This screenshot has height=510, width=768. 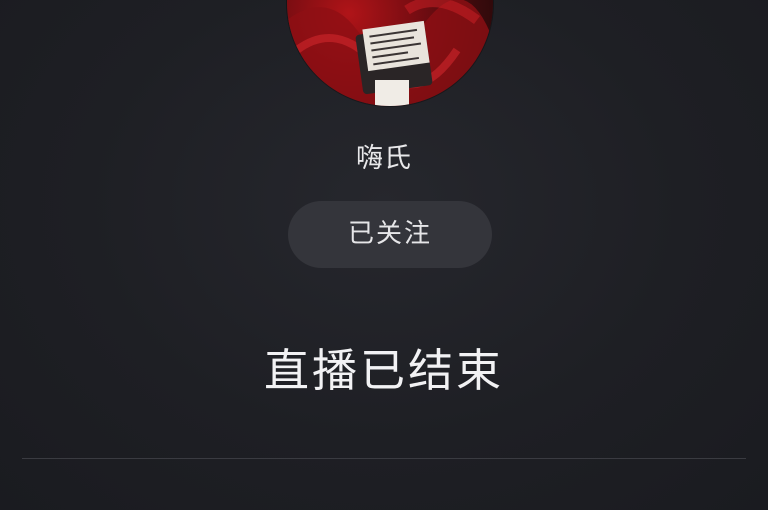 What do you see at coordinates (384, 458) in the screenshot?
I see `divider` at bounding box center [384, 458].